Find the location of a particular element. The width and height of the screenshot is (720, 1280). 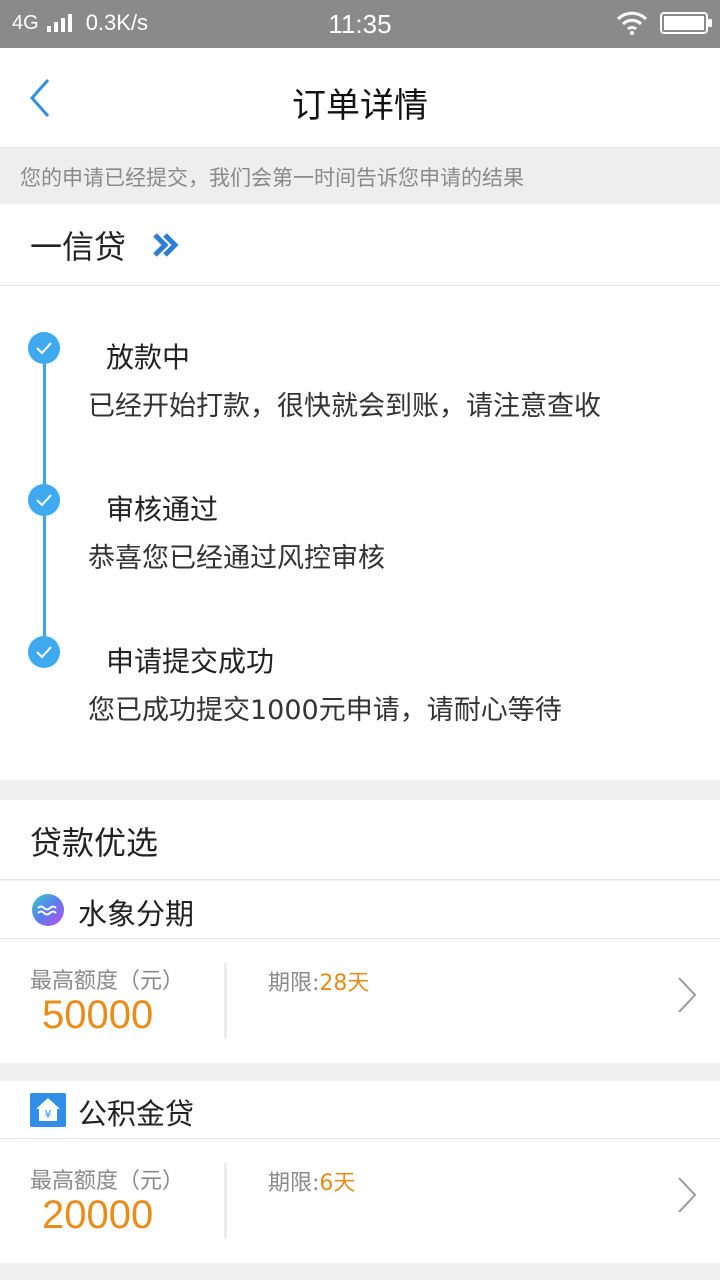

loan-card-name: 公积金贷 is located at coordinates (136, 1114).